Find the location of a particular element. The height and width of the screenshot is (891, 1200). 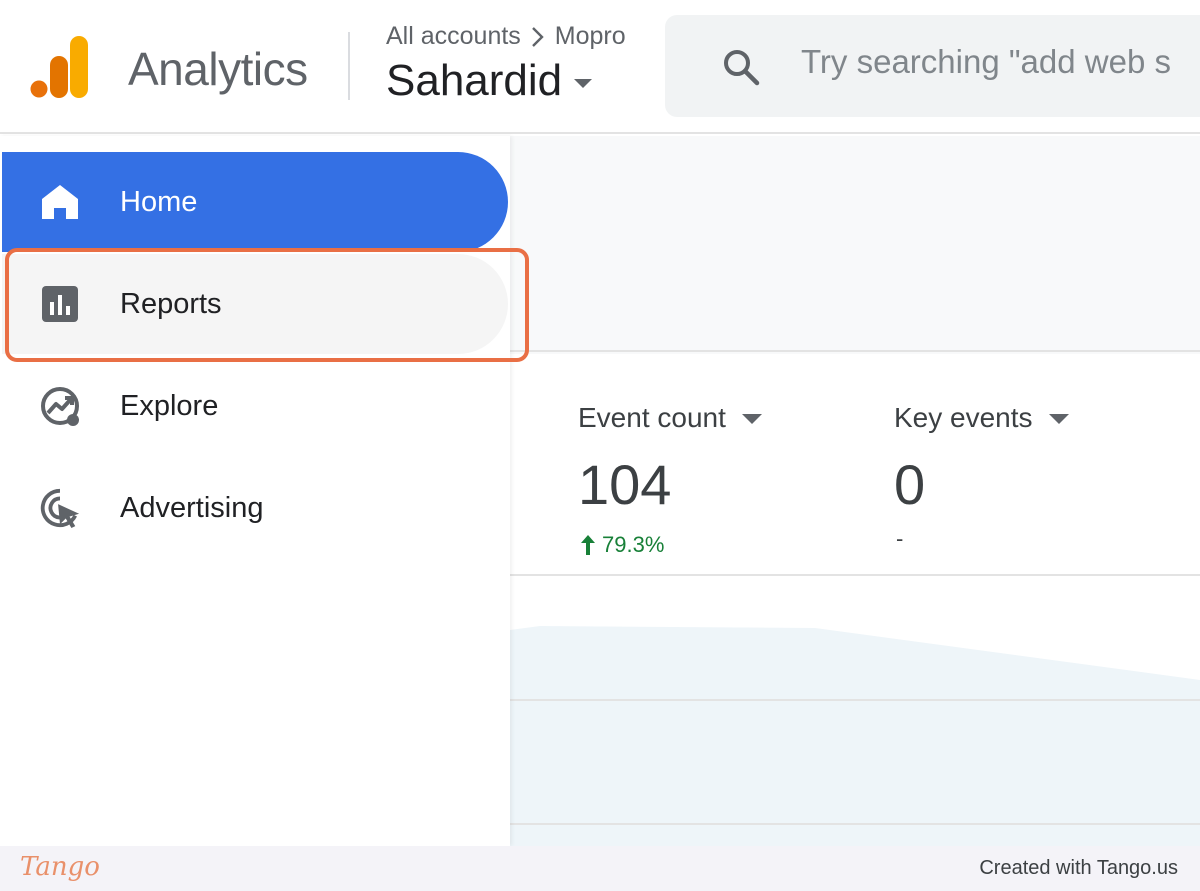

search-icon is located at coordinates (741, 67).